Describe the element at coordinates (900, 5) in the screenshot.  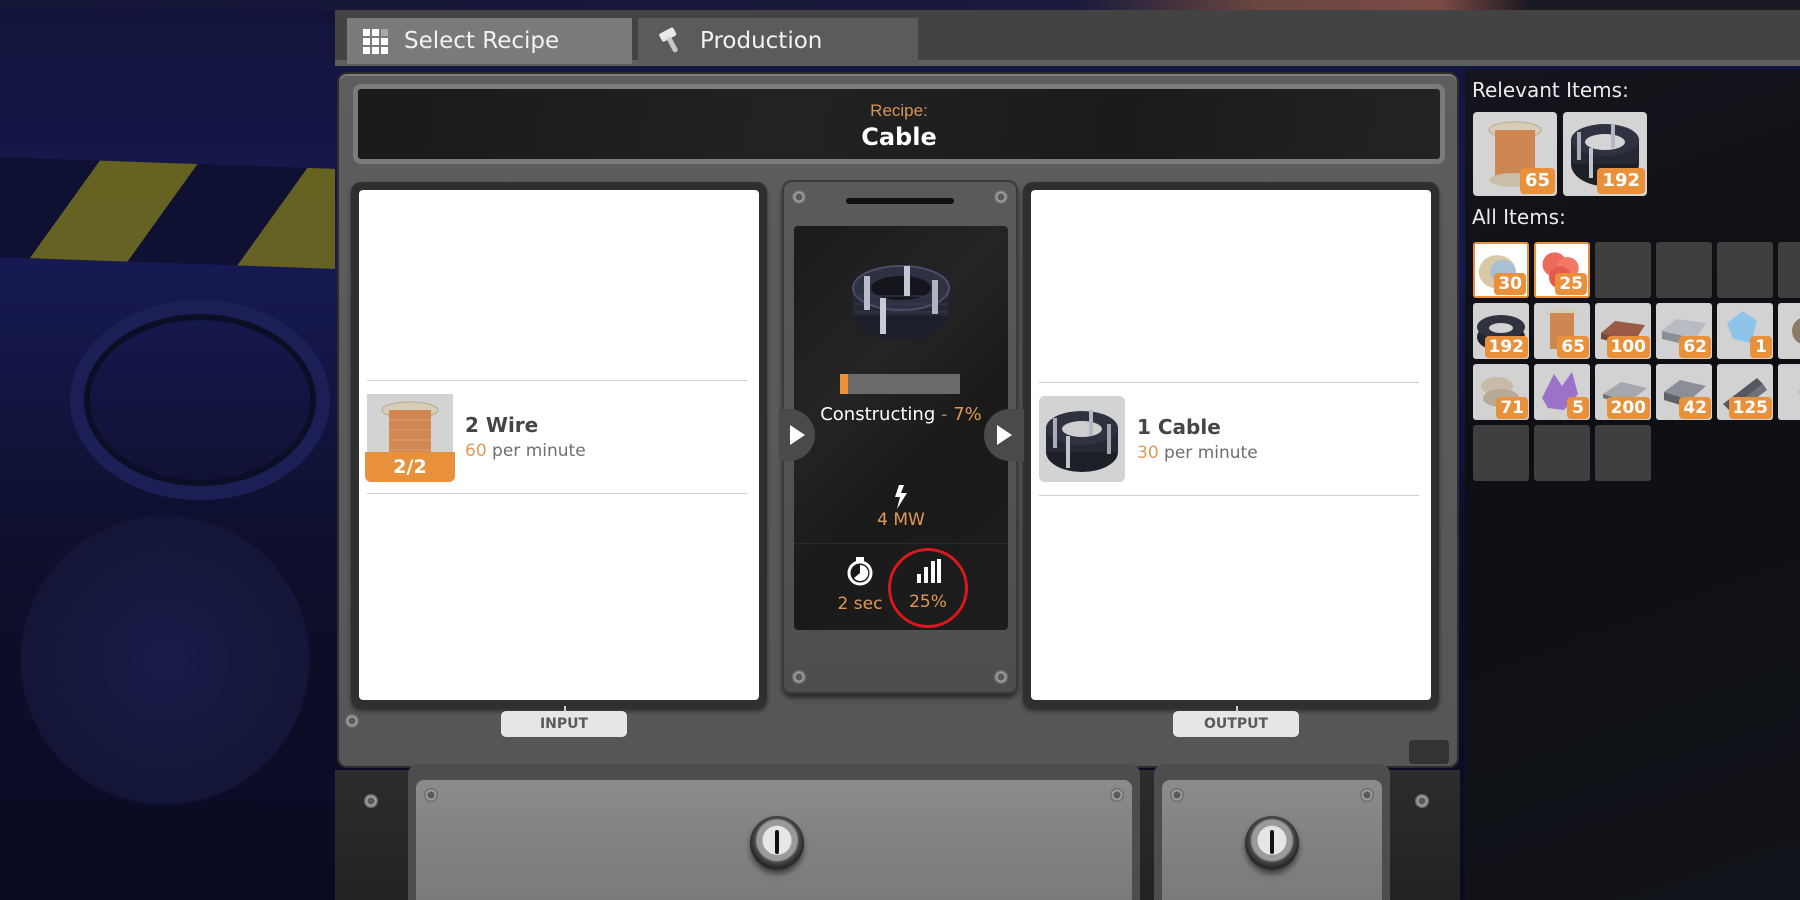
I see `game-background-top` at that location.